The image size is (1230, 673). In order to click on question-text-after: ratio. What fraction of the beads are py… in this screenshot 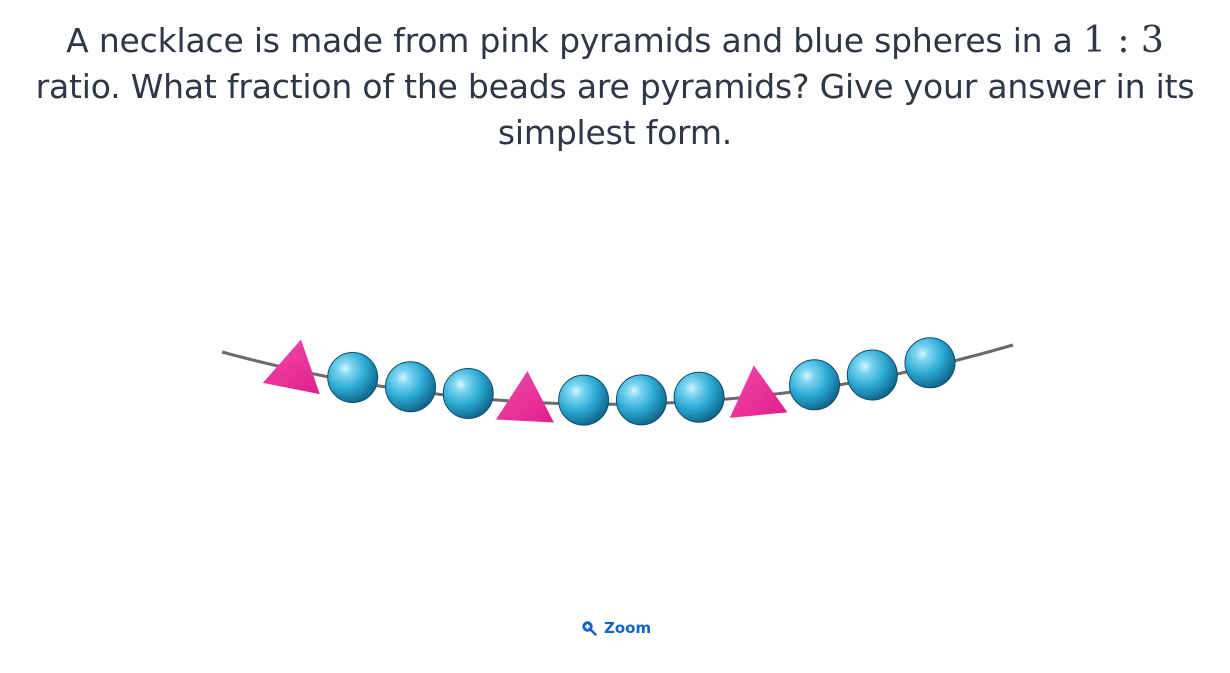, I will do `click(615, 109)`.